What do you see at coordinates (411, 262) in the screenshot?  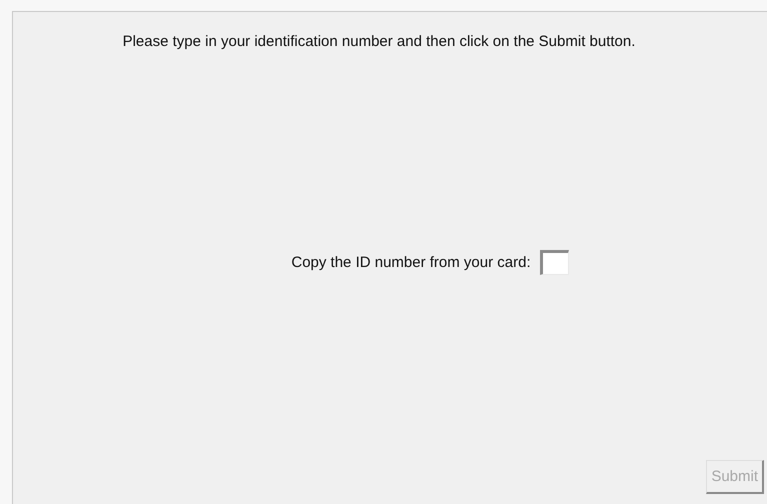 I see `id-label: Copy the ID number from your card:` at bounding box center [411, 262].